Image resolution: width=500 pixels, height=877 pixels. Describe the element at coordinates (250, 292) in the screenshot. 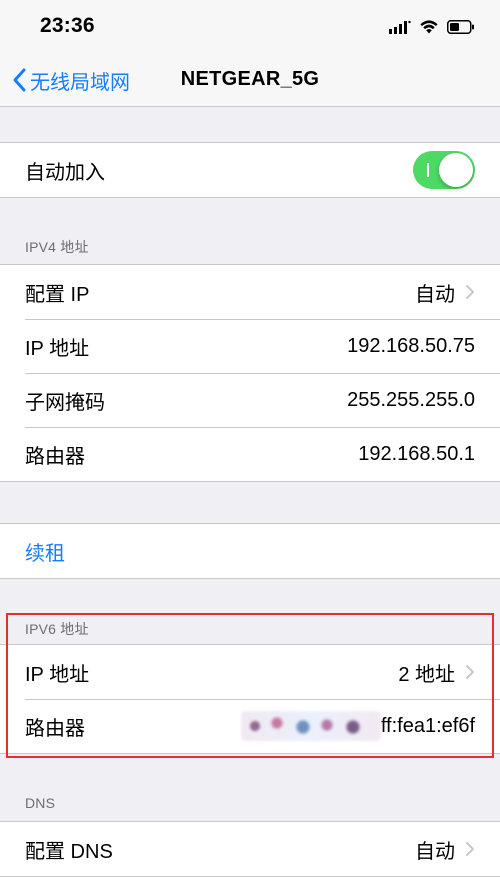

I see `configure-ip-row: 配置 IP 自动` at that location.